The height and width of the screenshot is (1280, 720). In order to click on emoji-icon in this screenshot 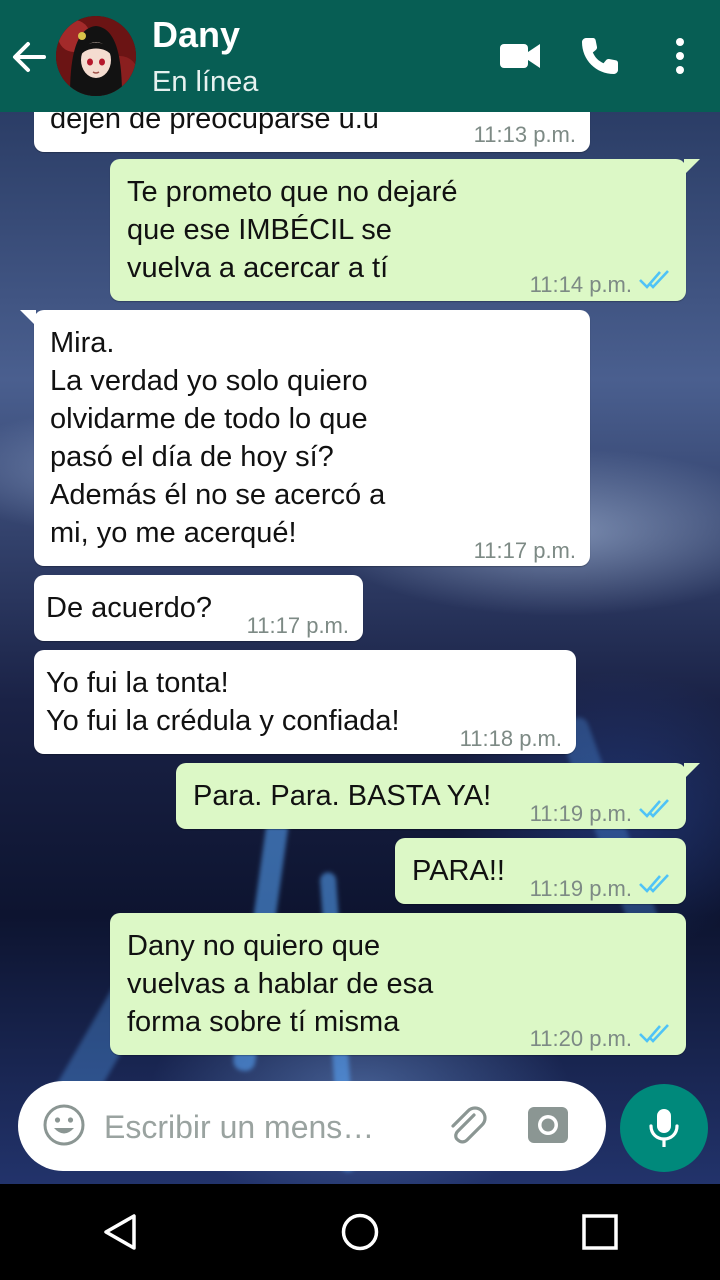, I will do `click(64, 1125)`.